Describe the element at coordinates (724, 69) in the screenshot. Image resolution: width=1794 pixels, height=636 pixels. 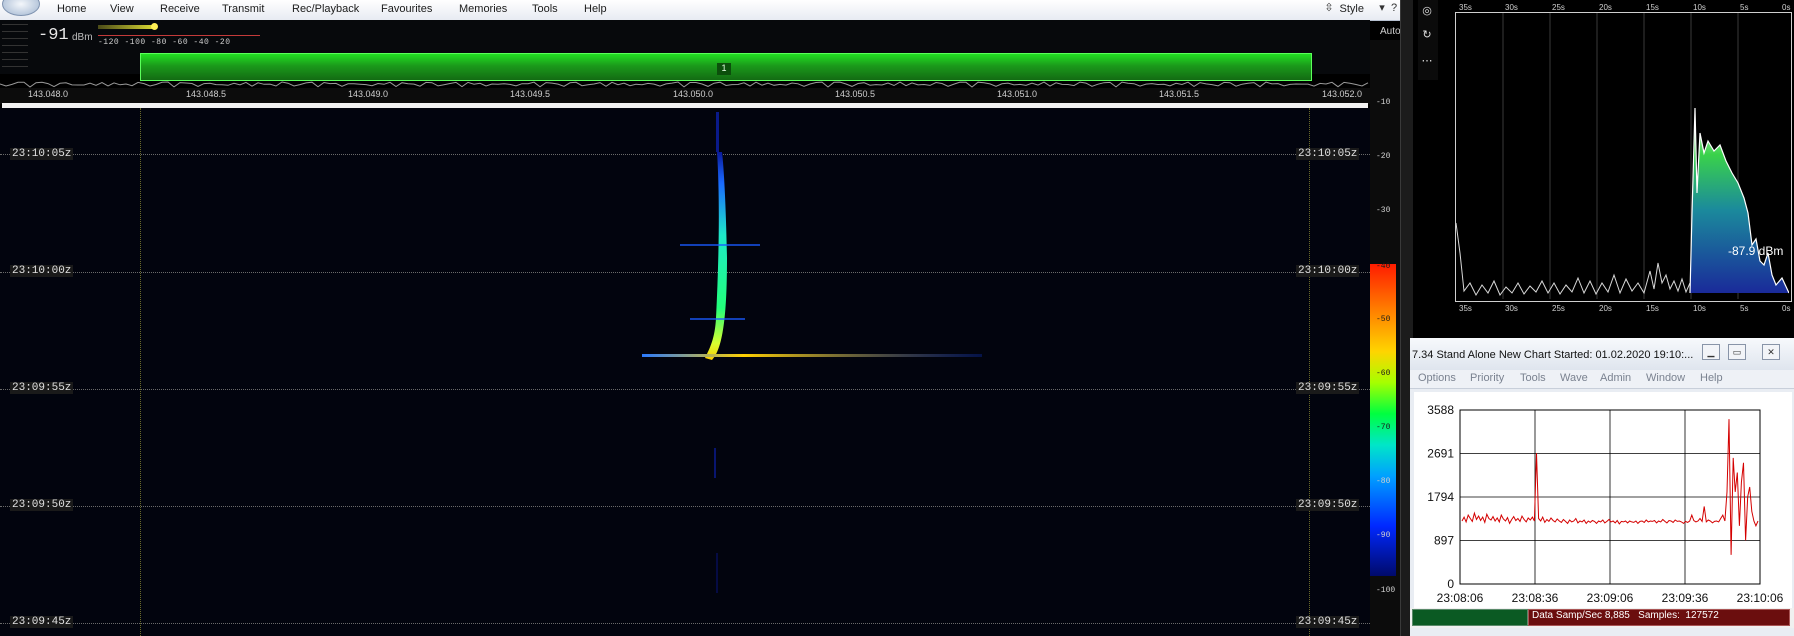
I see `passband-label: 1` at that location.